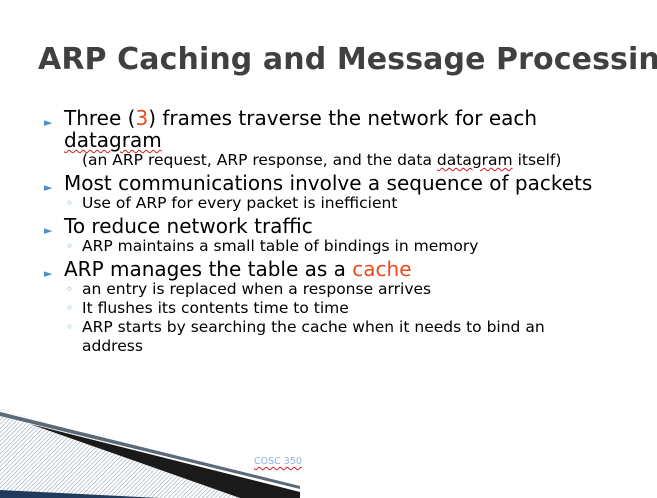 The height and width of the screenshot is (498, 657). What do you see at coordinates (474, 160) in the screenshot?
I see `bullet-1-sub-word: datagram` at bounding box center [474, 160].